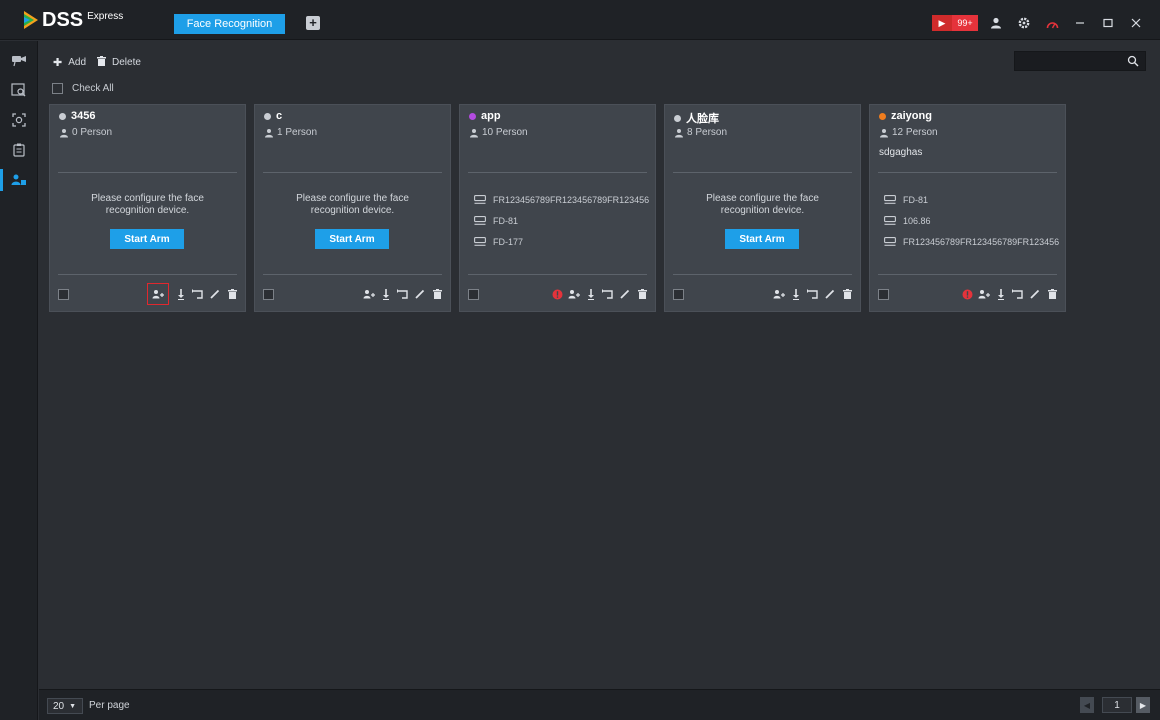 Image resolution: width=1160 pixels, height=720 pixels. What do you see at coordinates (702, 119) in the screenshot?
I see `card-name: 人脸库` at bounding box center [702, 119].